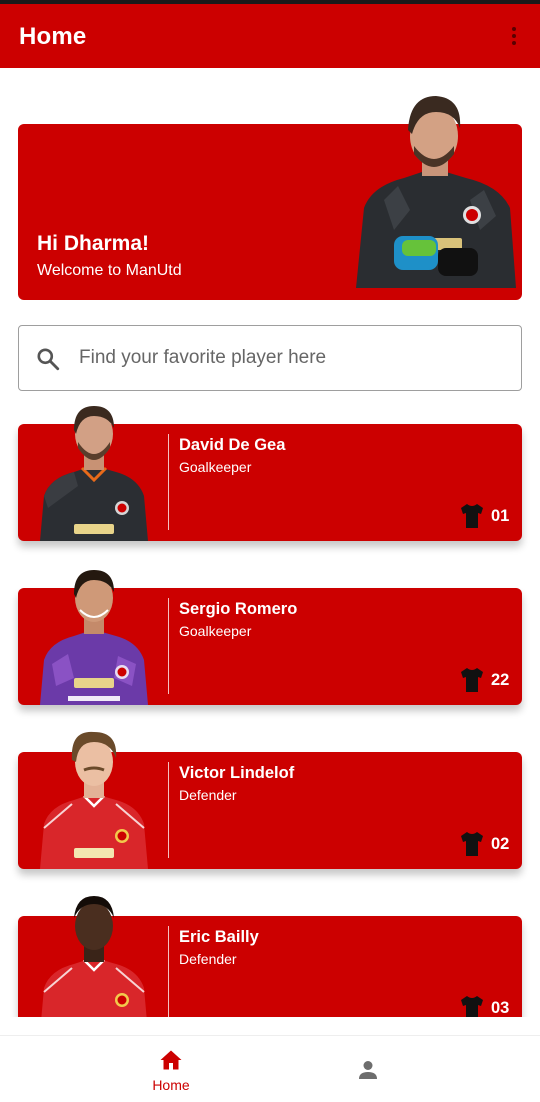 The image size is (540, 1102). I want to click on player-name: Sergio Romero, so click(238, 609).